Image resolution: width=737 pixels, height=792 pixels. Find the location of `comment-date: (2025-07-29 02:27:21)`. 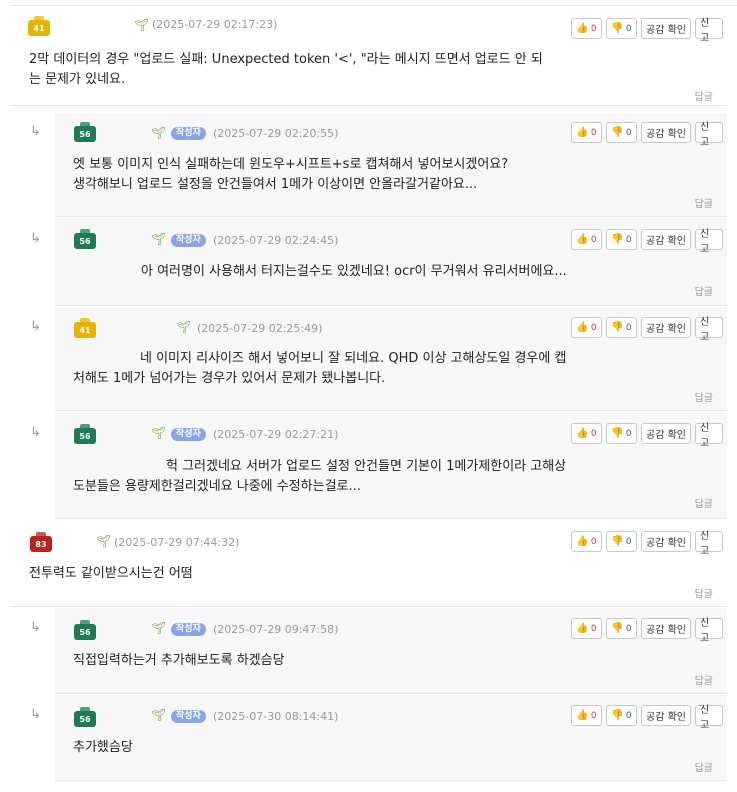

comment-date: (2025-07-29 02:27:21) is located at coordinates (276, 434).